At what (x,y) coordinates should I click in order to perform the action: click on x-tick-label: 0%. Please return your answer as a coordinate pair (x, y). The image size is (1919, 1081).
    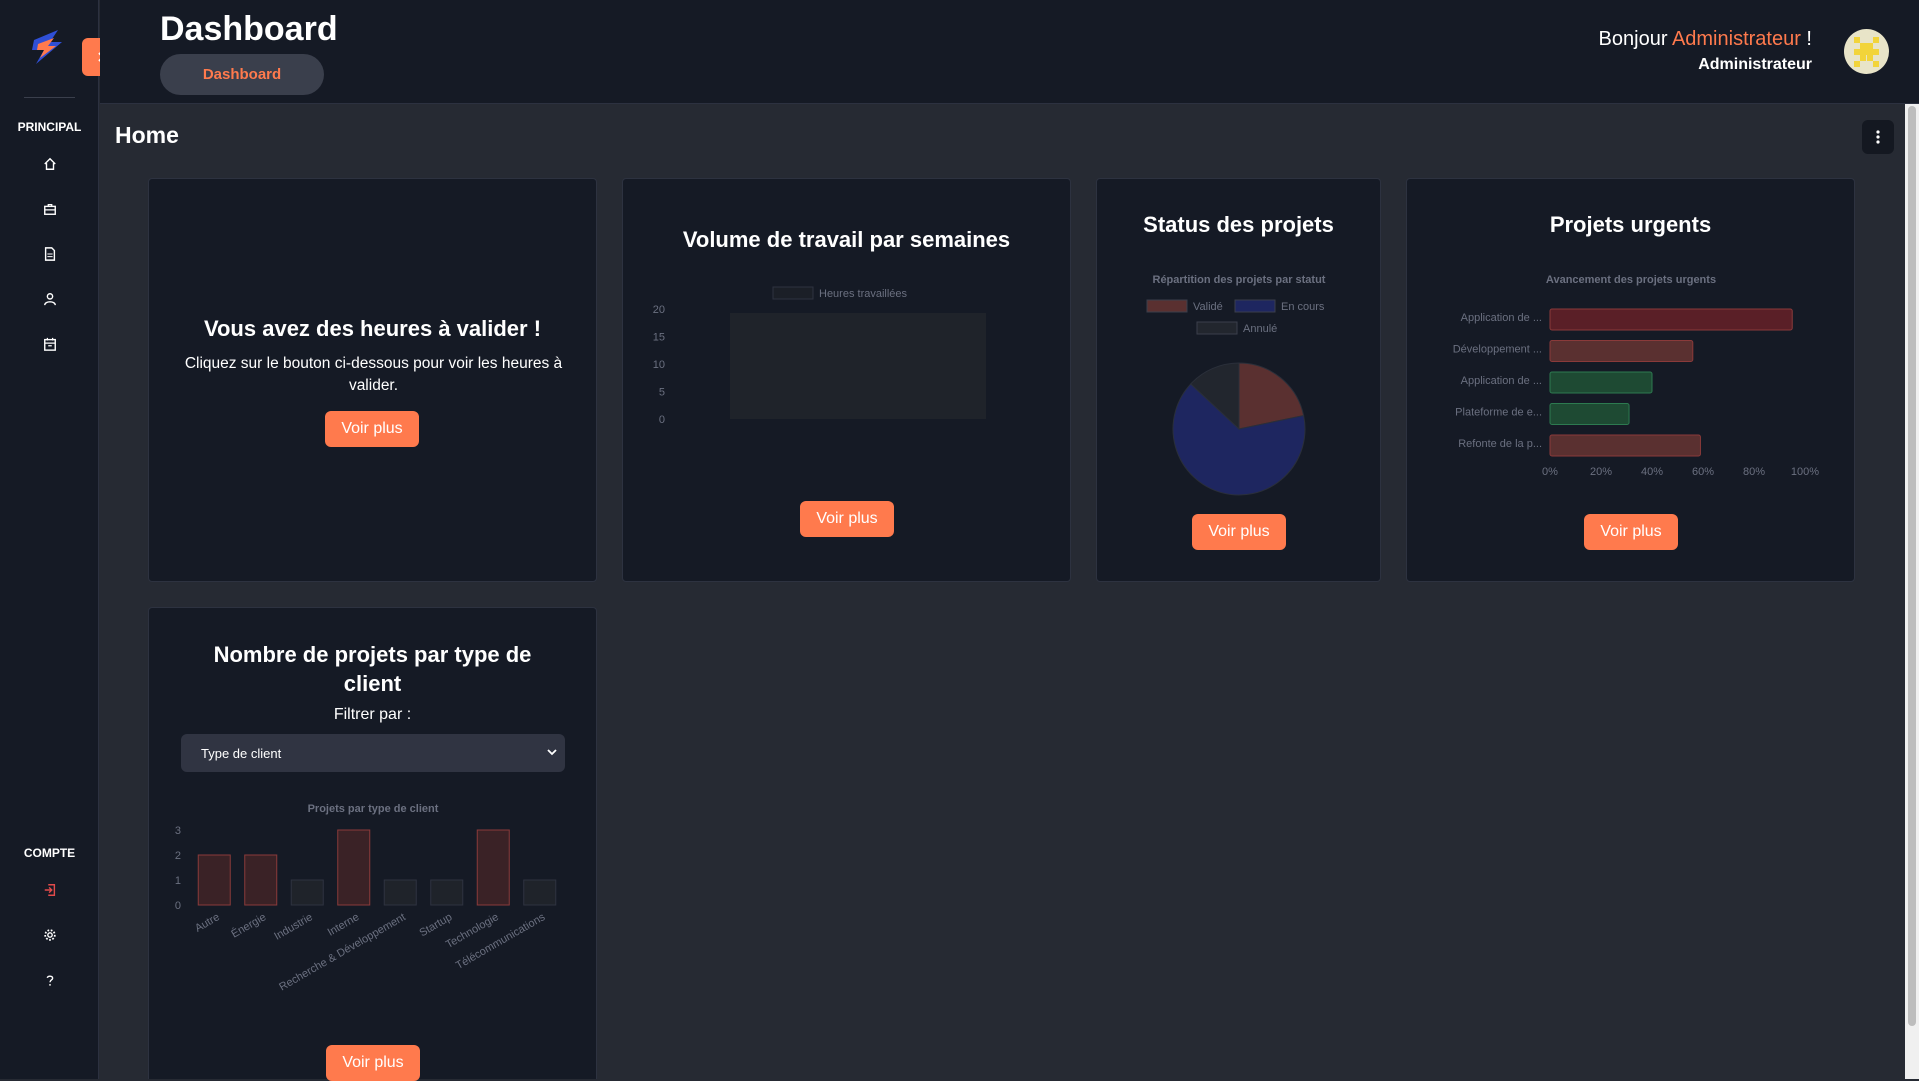
    Looking at the image, I should click on (1550, 472).